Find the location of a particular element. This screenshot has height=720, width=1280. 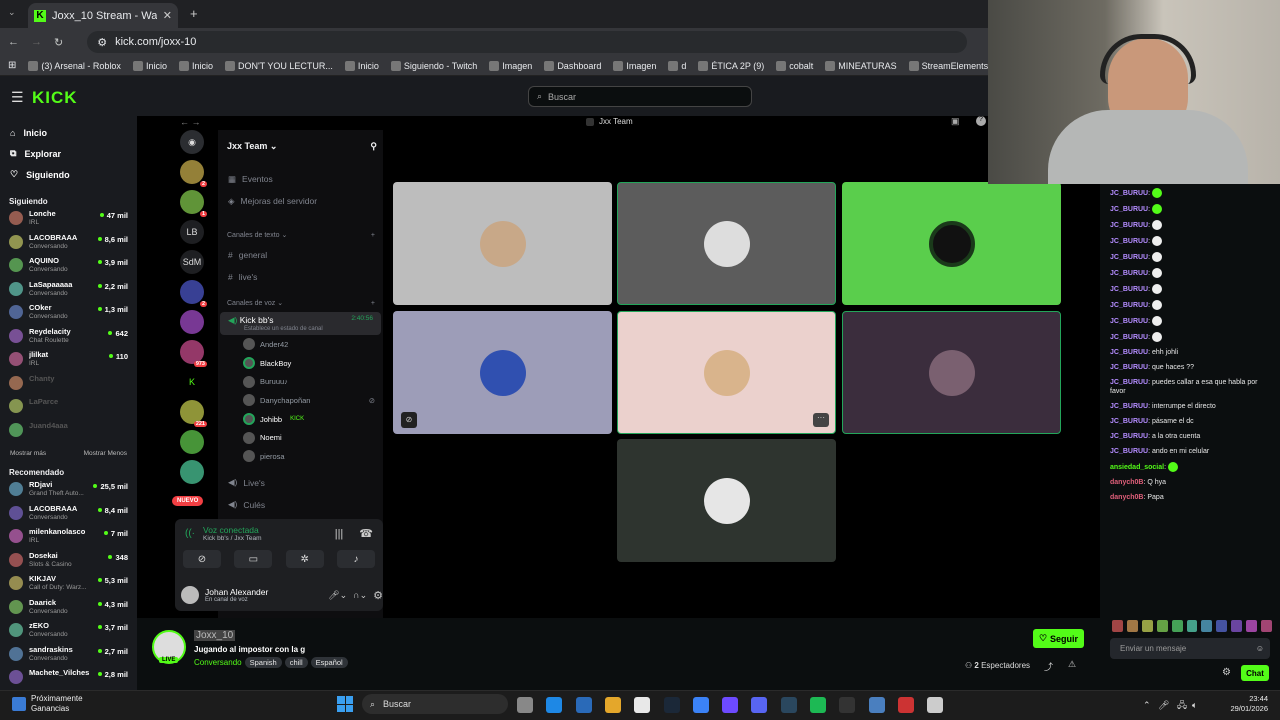

sidebar-channel: zEKO Conversando 3,7 mil is located at coordinates (68, 633).